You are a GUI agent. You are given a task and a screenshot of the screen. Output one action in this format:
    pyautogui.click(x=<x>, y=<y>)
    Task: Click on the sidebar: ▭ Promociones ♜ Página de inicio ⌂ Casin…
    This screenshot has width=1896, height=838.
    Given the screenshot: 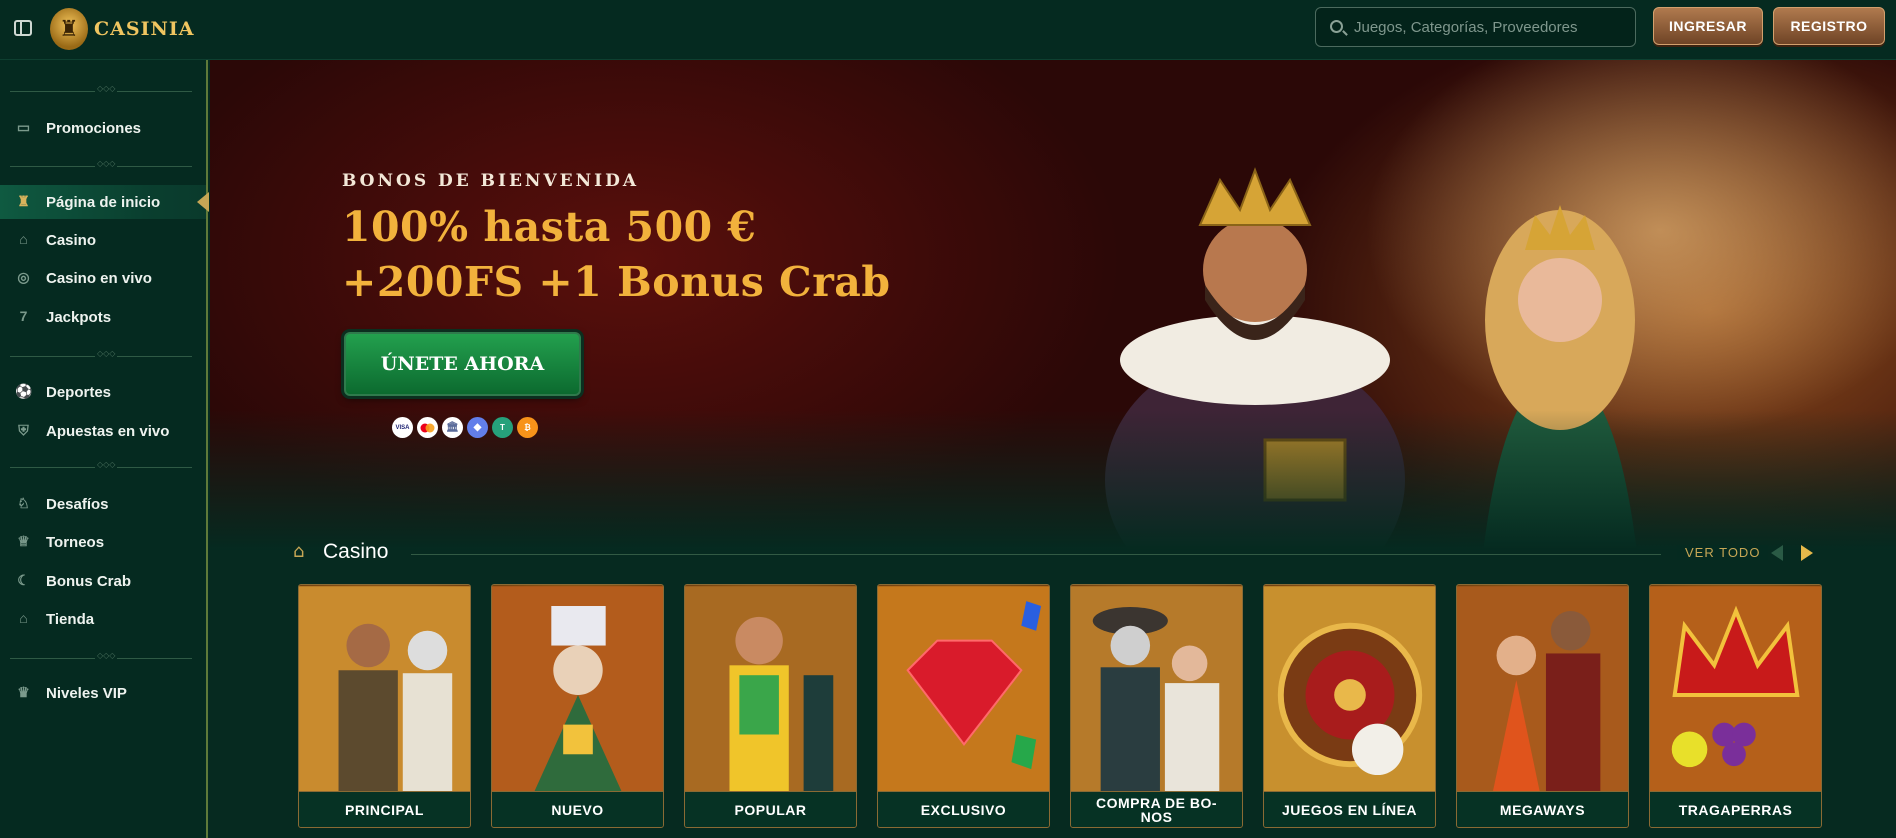 What is the action you would take?
    pyautogui.click(x=104, y=449)
    